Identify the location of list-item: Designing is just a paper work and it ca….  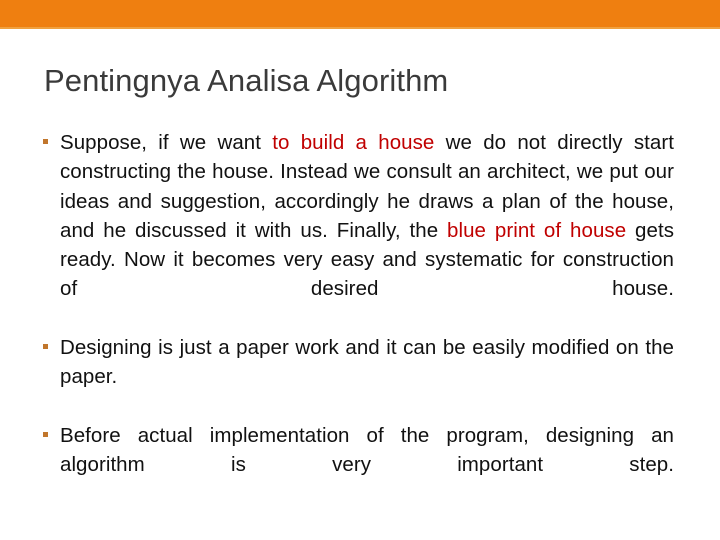
(354, 377).